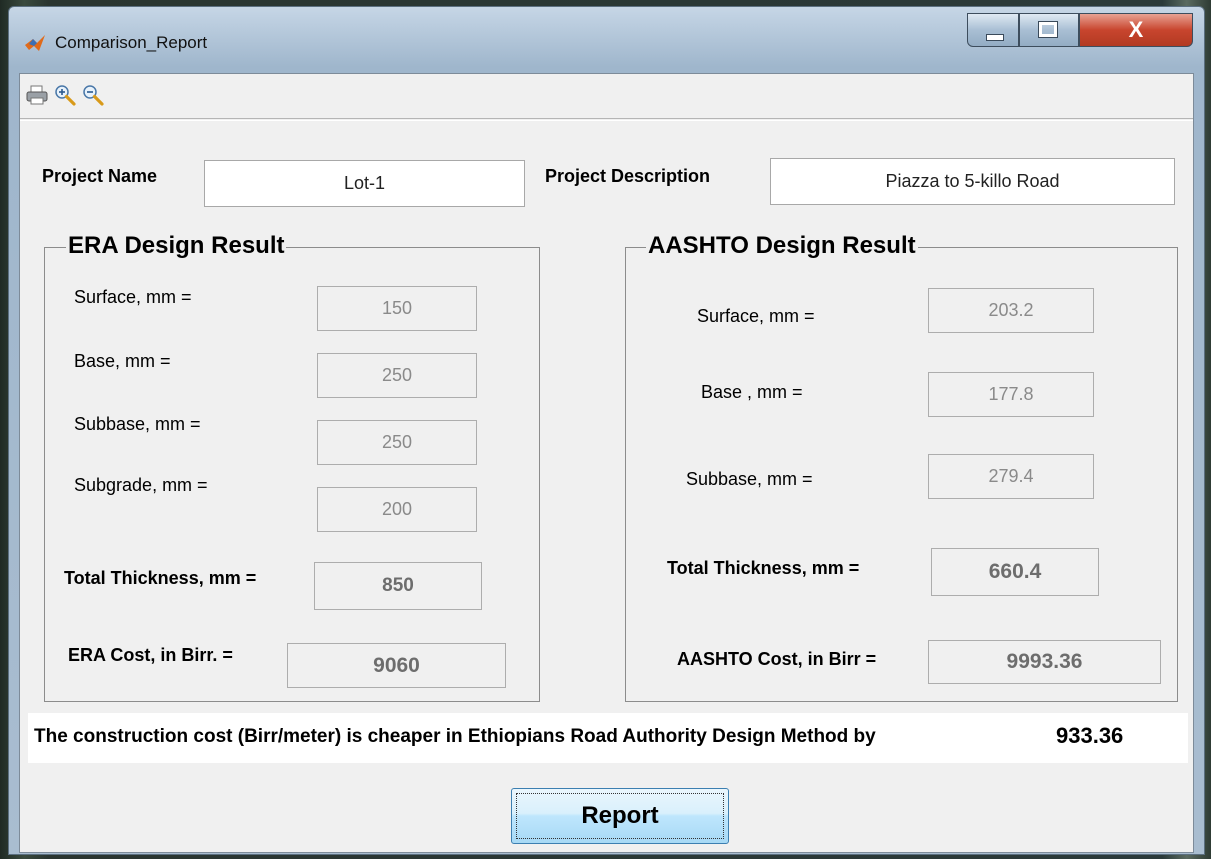  I want to click on aashto-total-thickness-value: 660.4, so click(1015, 572).